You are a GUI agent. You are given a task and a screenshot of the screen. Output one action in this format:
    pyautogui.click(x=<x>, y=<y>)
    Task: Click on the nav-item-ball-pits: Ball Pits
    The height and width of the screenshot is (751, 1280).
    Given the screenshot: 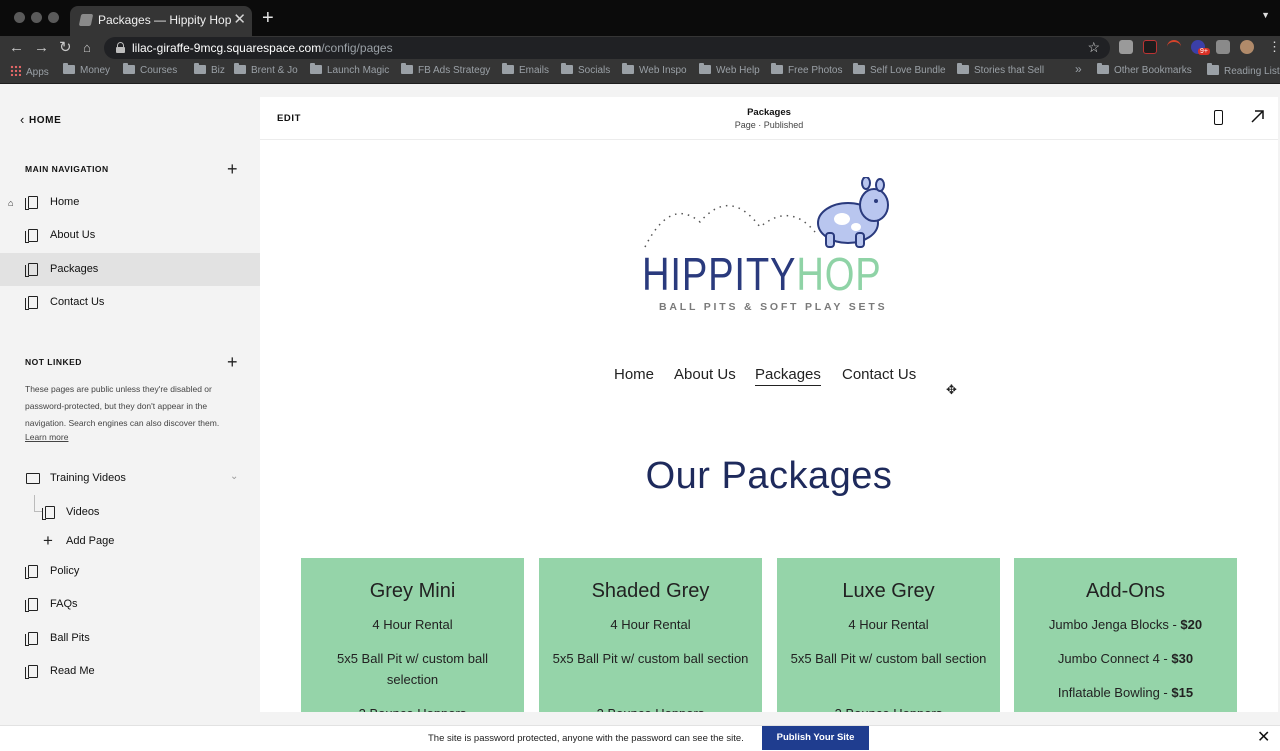 What is the action you would take?
    pyautogui.click(x=130, y=638)
    